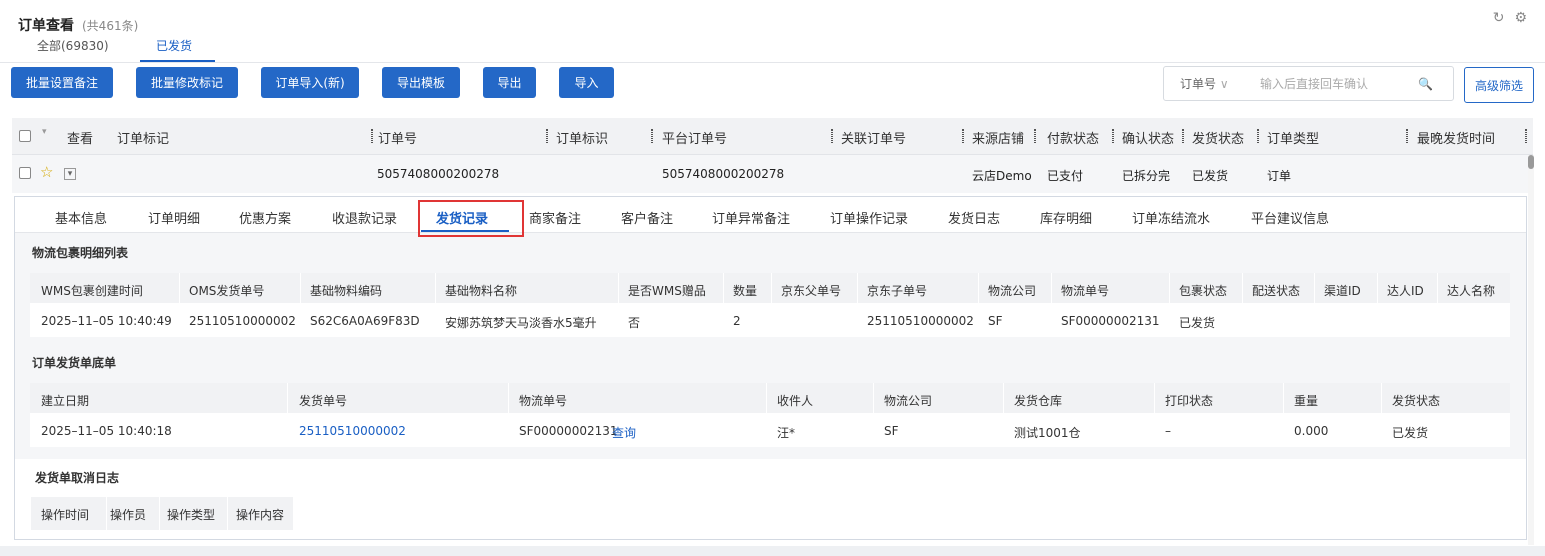  I want to click on export-button: 导出, so click(509, 82).